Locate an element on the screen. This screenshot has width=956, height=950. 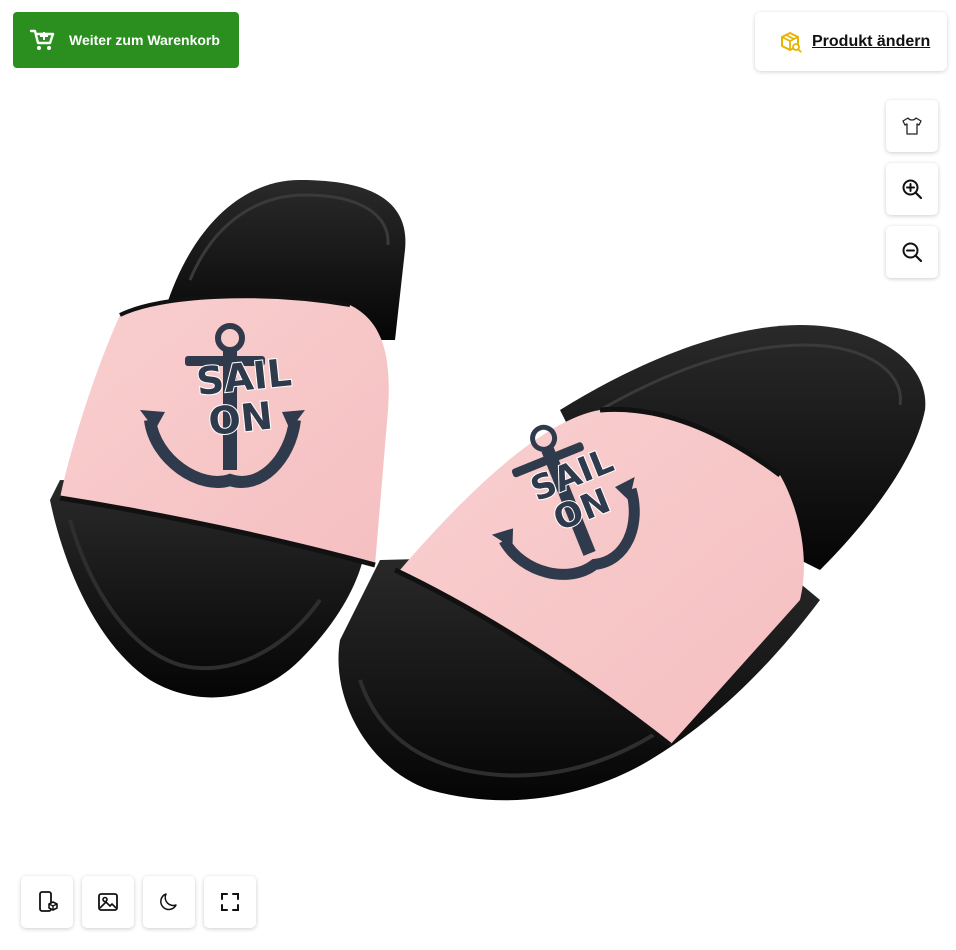
strap-text-bottom-left: ON is located at coordinates (240, 418).